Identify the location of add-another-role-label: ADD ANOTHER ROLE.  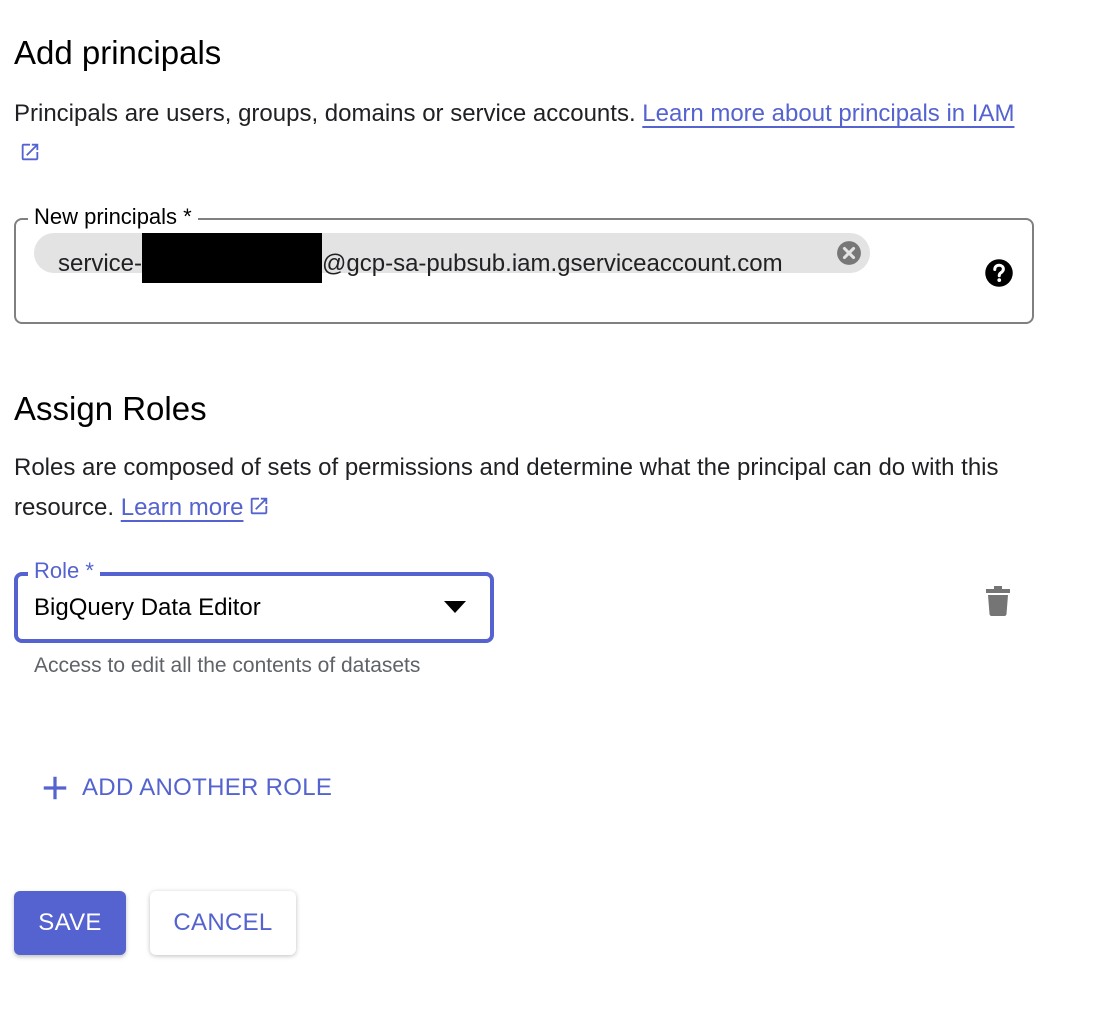
(207, 787).